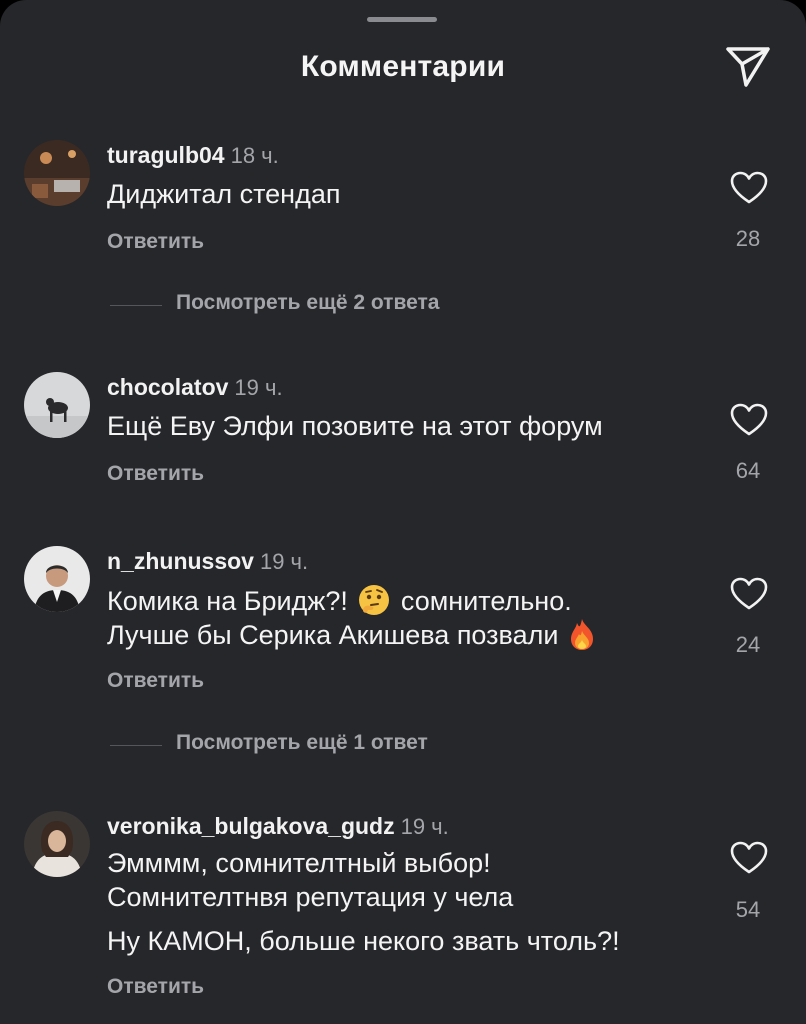 This screenshot has height=1024, width=806. I want to click on like-count: 28, so click(748, 238).